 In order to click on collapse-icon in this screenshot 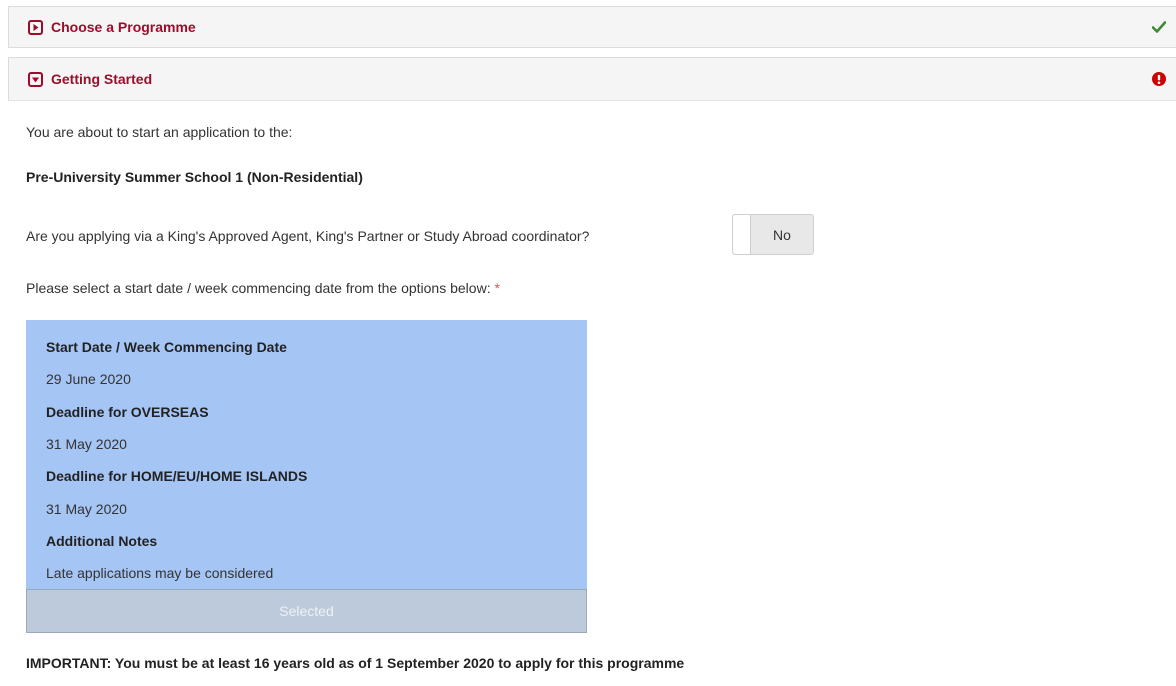, I will do `click(35, 79)`.